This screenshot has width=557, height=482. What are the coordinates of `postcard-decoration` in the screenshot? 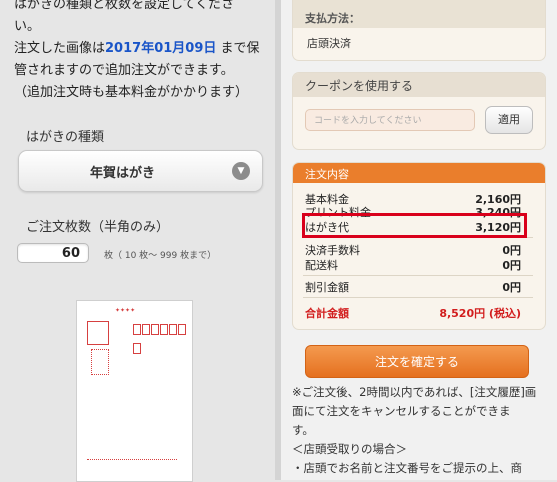 It's located at (132, 465).